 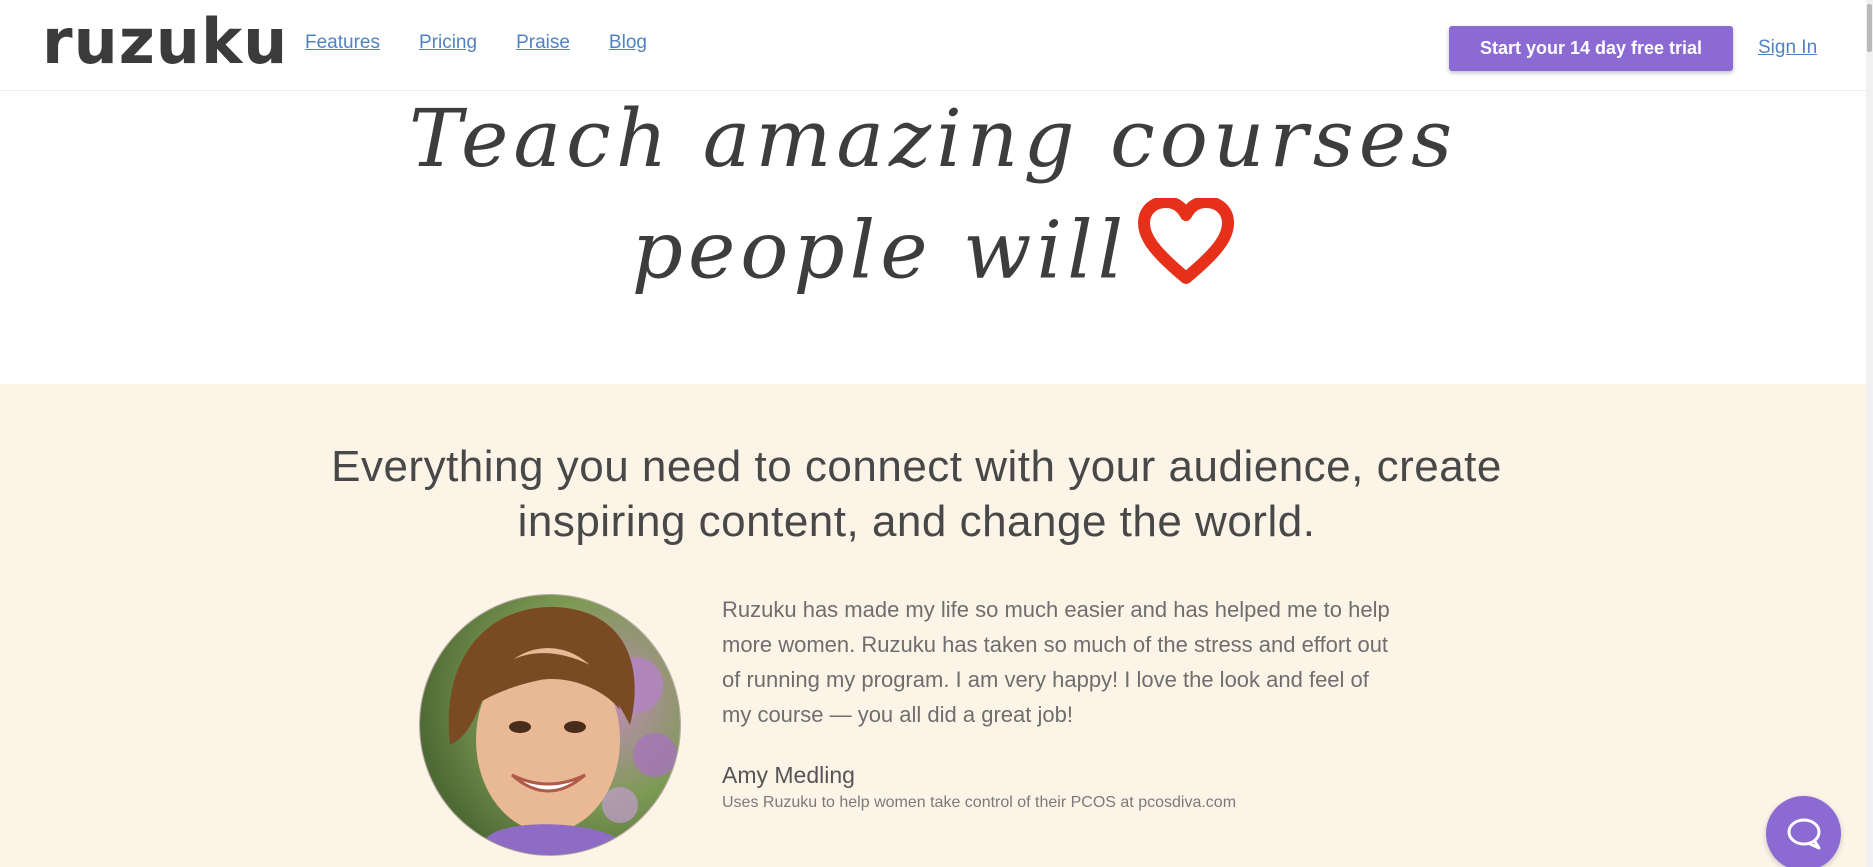 I want to click on nav-praise-link: Praise, so click(x=543, y=43).